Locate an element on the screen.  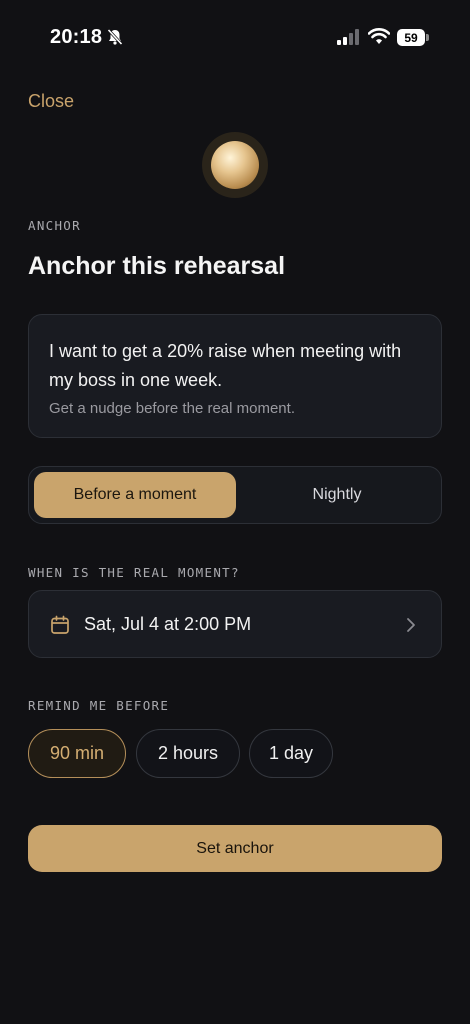
mode-toggle: Before a moment Nightly is located at coordinates (235, 495).